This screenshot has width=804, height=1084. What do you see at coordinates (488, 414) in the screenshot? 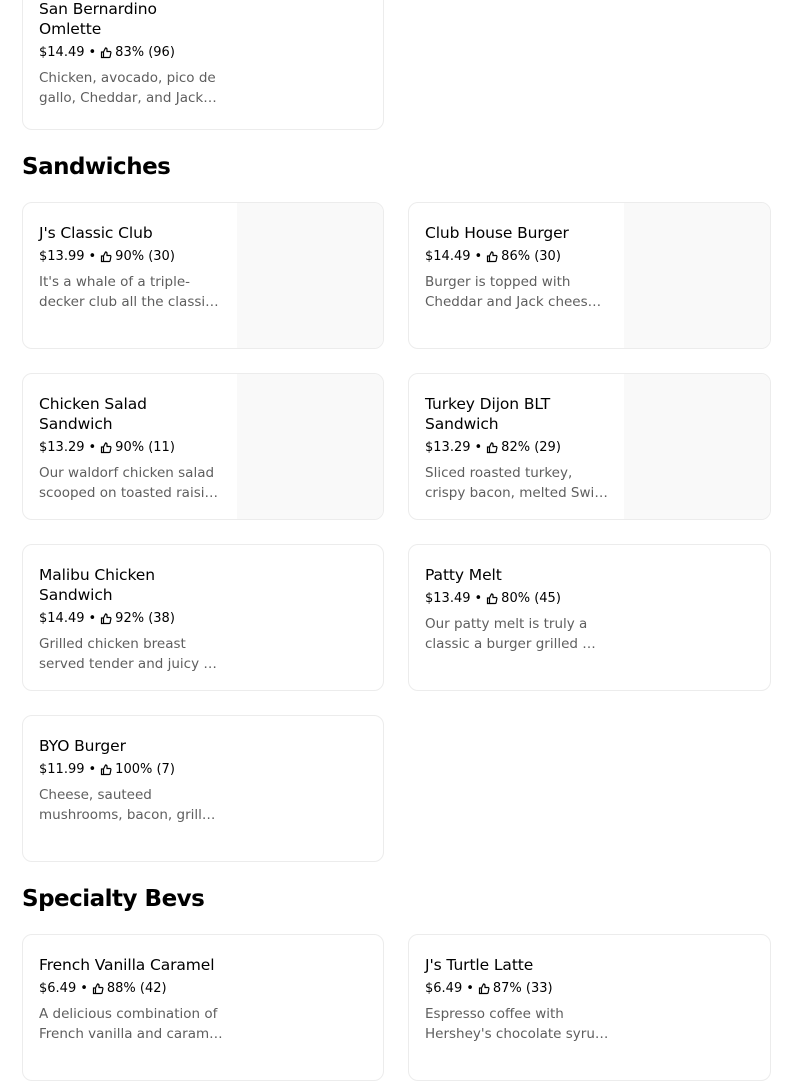
I see `item-name: Turkey Dijon BLT Sandwich` at bounding box center [488, 414].